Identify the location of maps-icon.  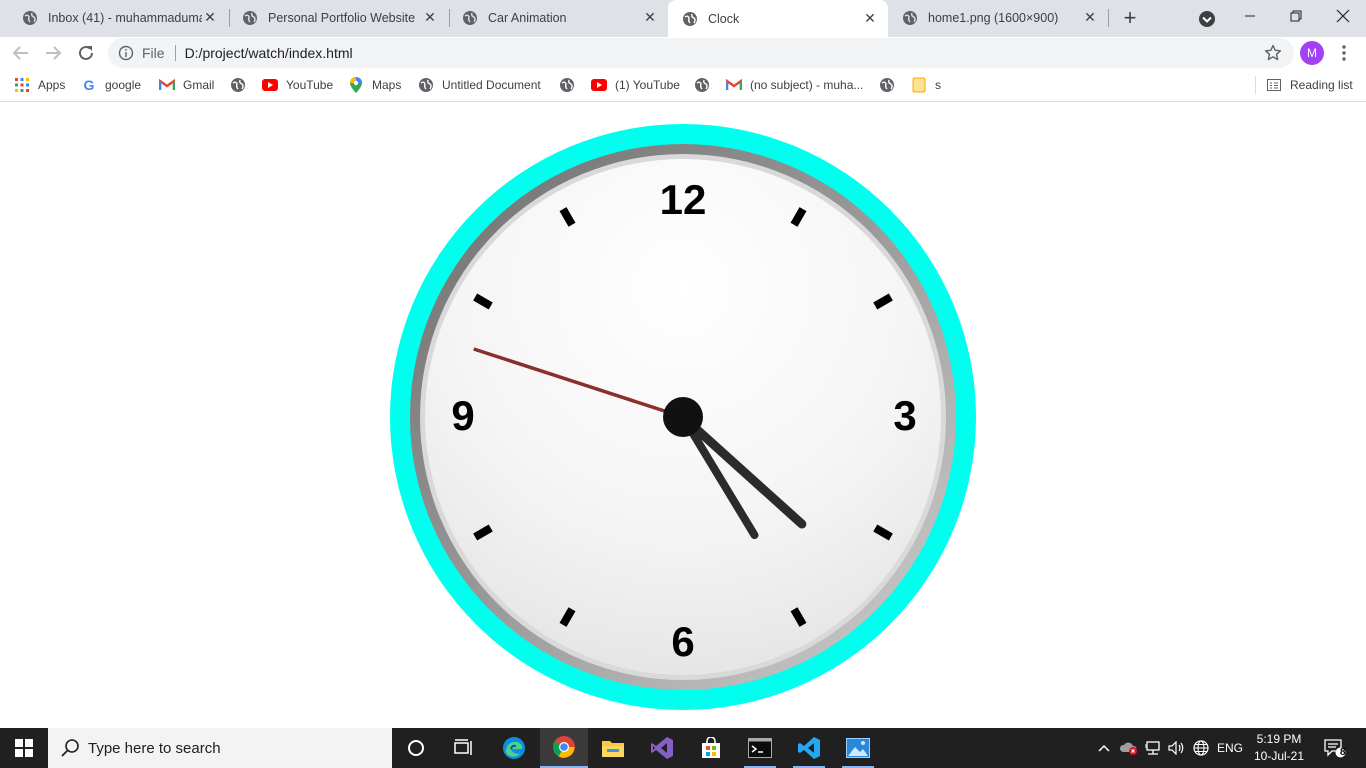
(356, 85).